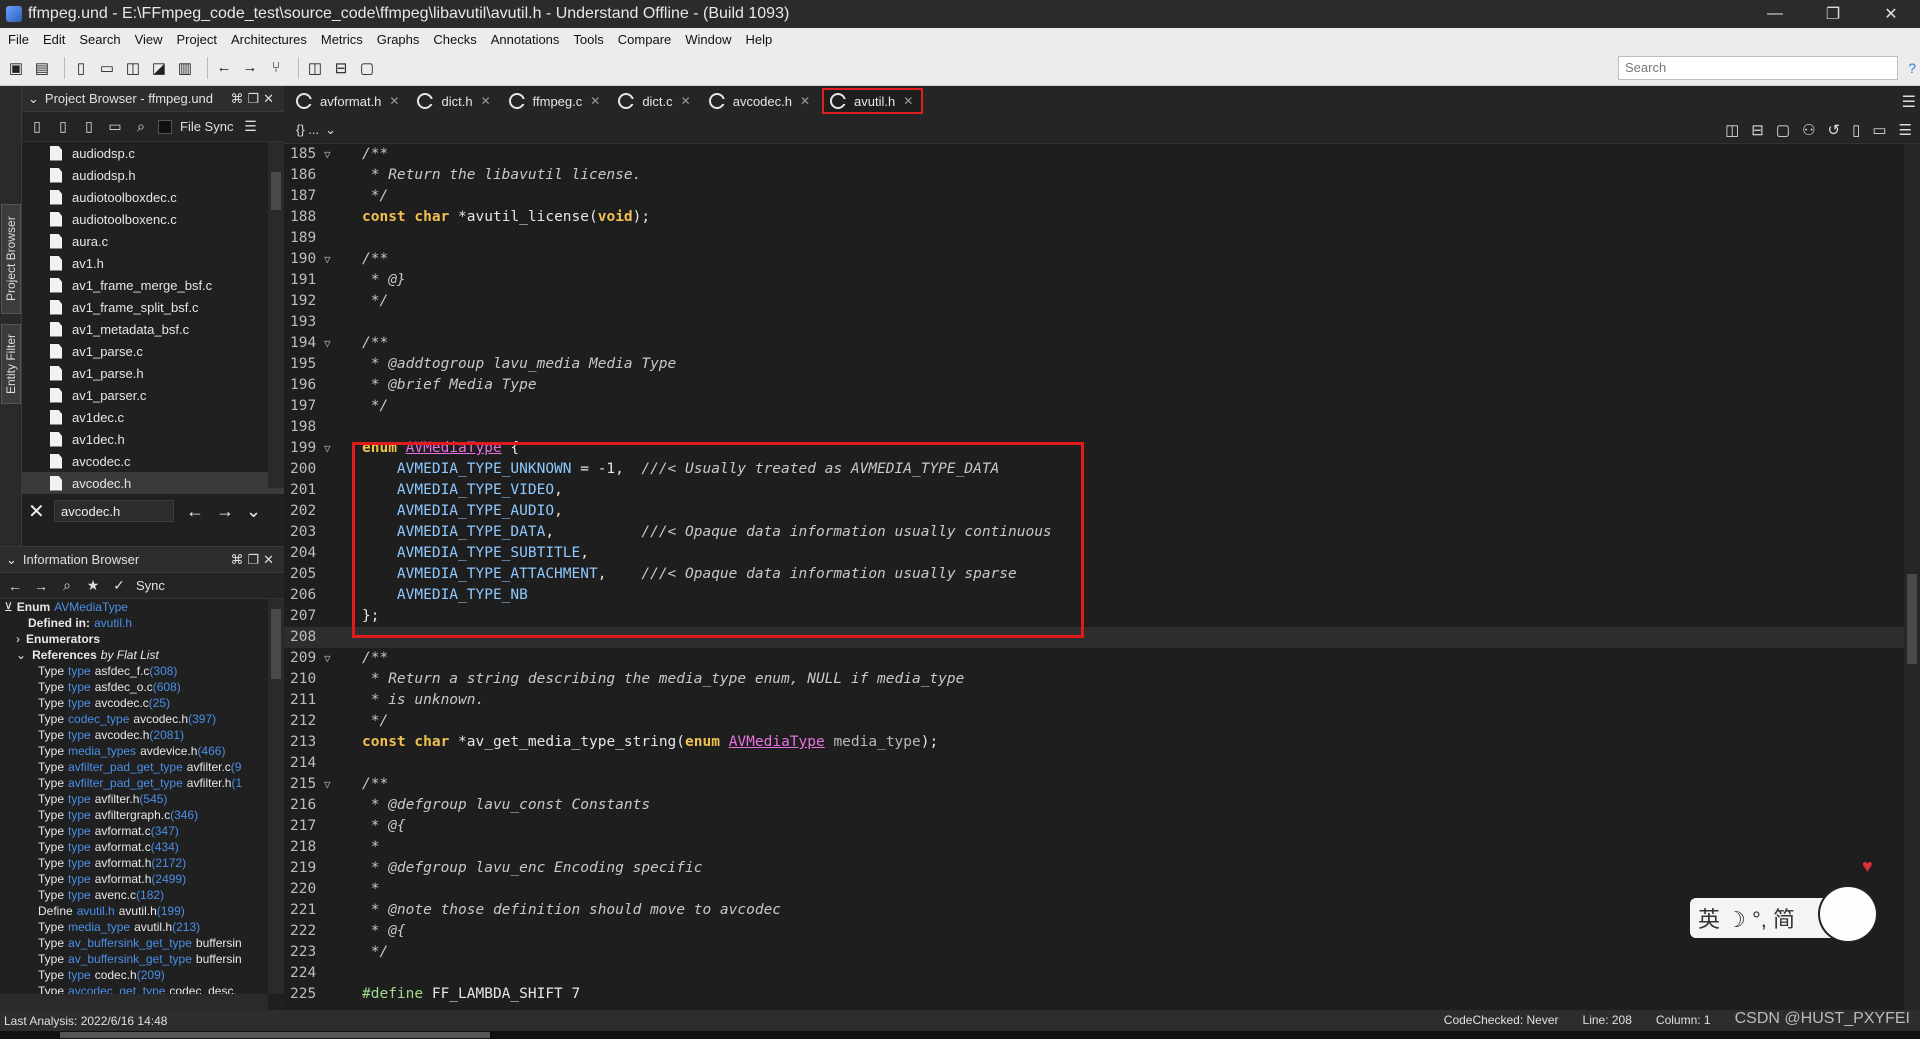 Image resolution: width=1920 pixels, height=1039 pixels. I want to click on reference-item: Type type asfdec_o.c (608), so click(144, 687).